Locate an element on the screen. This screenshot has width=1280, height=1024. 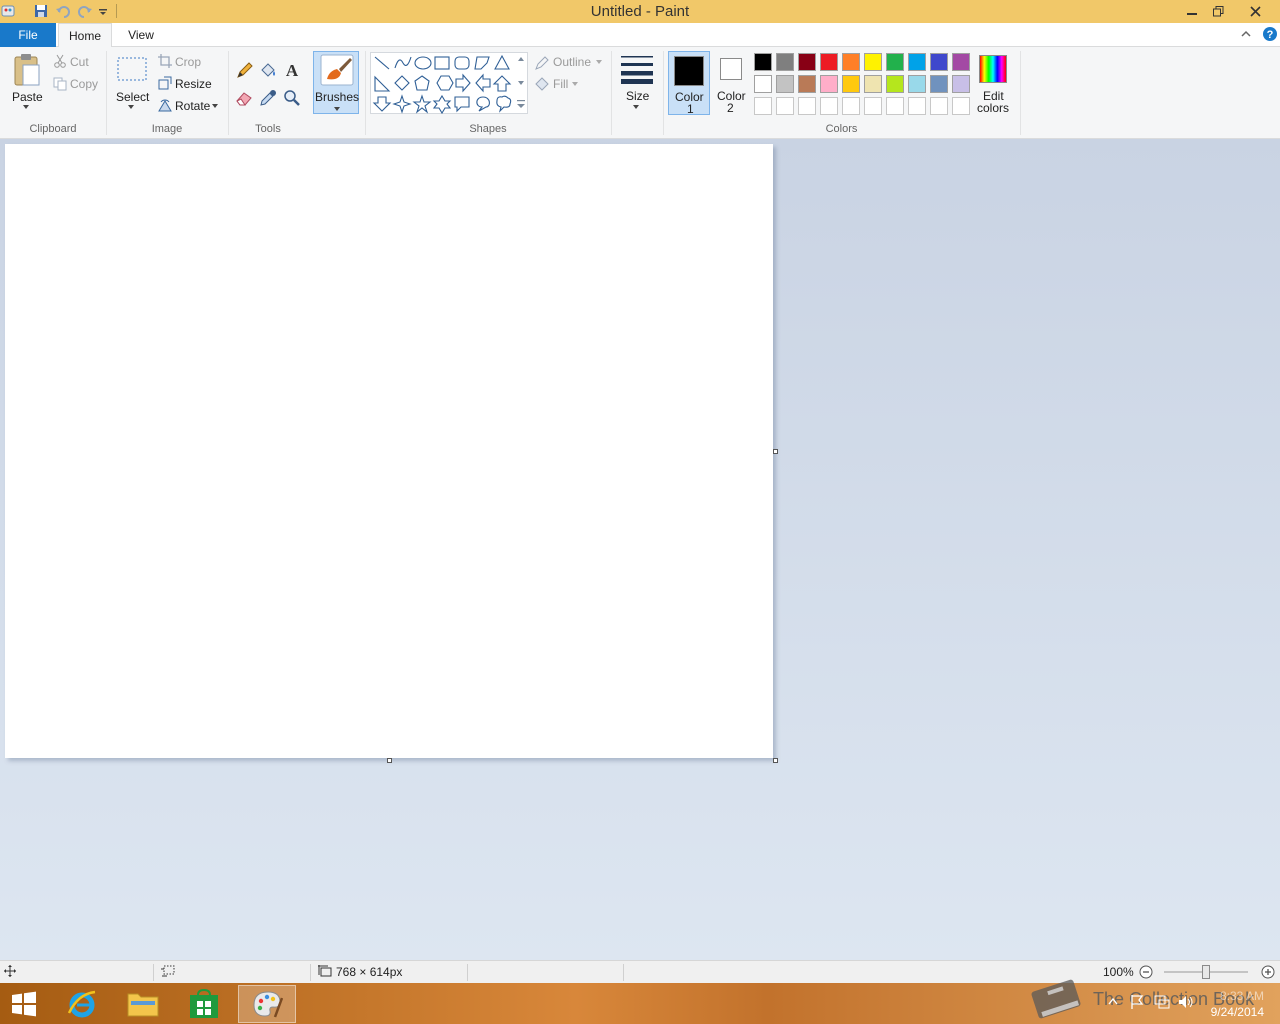
resize-handle-corner is located at coordinates (775, 760).